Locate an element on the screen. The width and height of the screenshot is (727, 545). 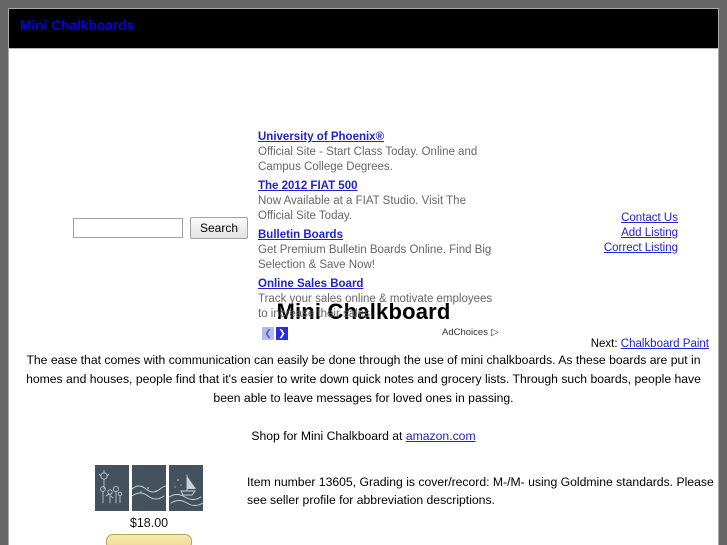
ad-title-link: University of Phoenix® is located at coordinates (321, 137).